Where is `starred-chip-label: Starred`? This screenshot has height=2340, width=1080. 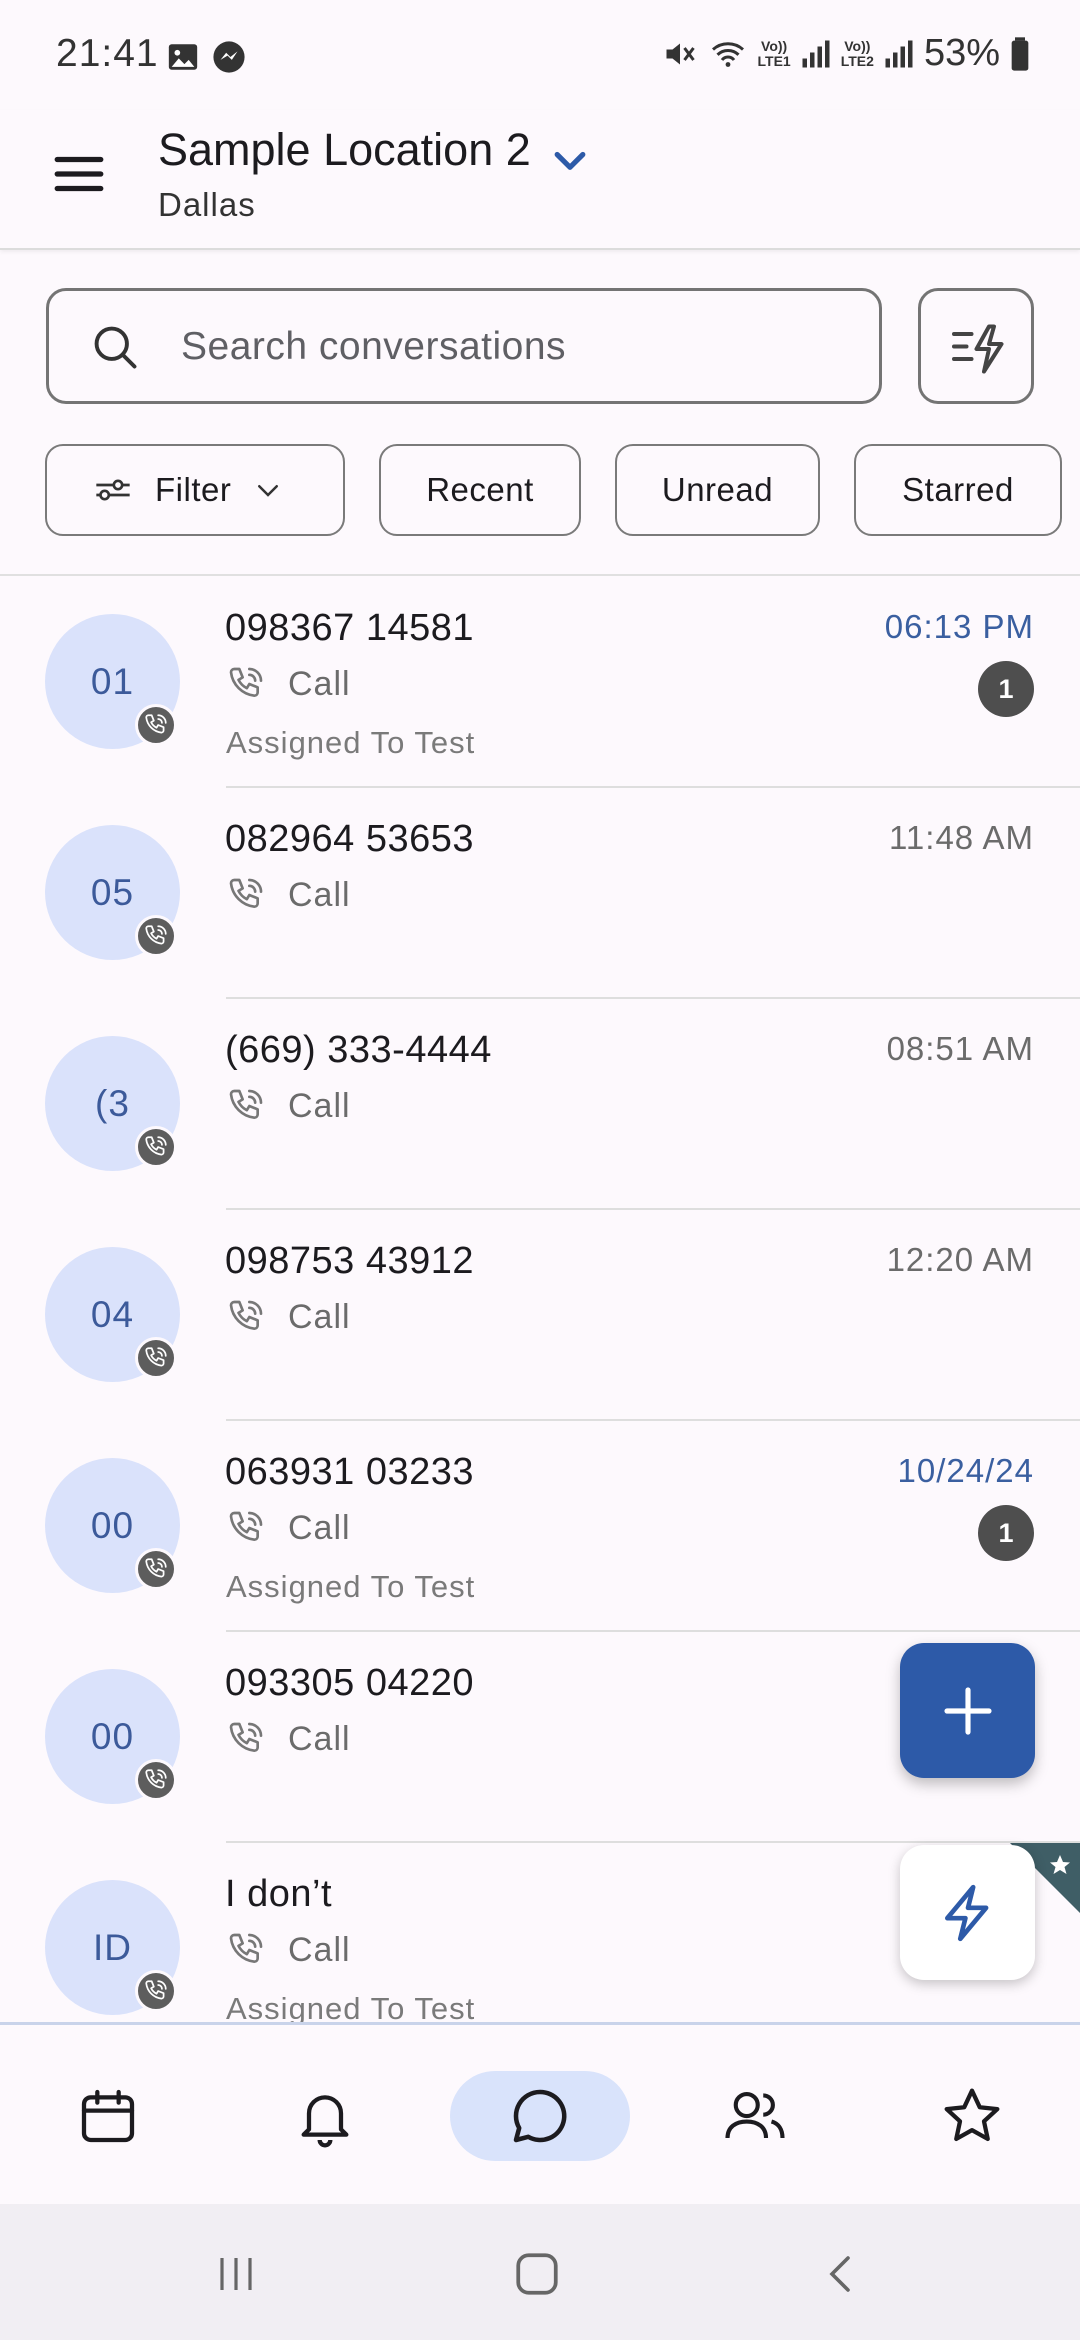 starred-chip-label: Starred is located at coordinates (958, 489).